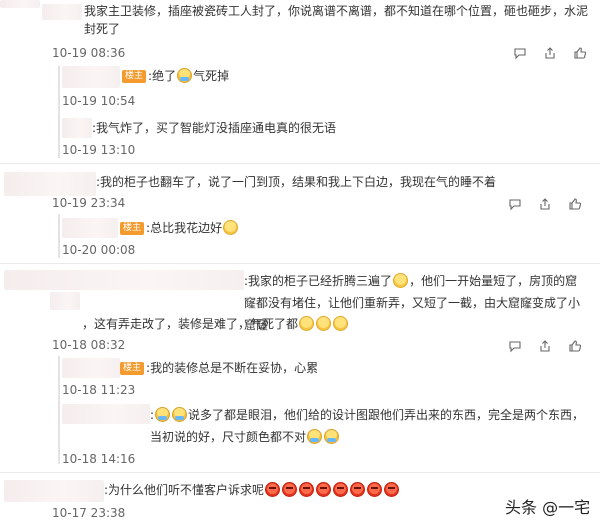  What do you see at coordinates (548, 507) in the screenshot?
I see `watermark: 头条 @一宅` at bounding box center [548, 507].